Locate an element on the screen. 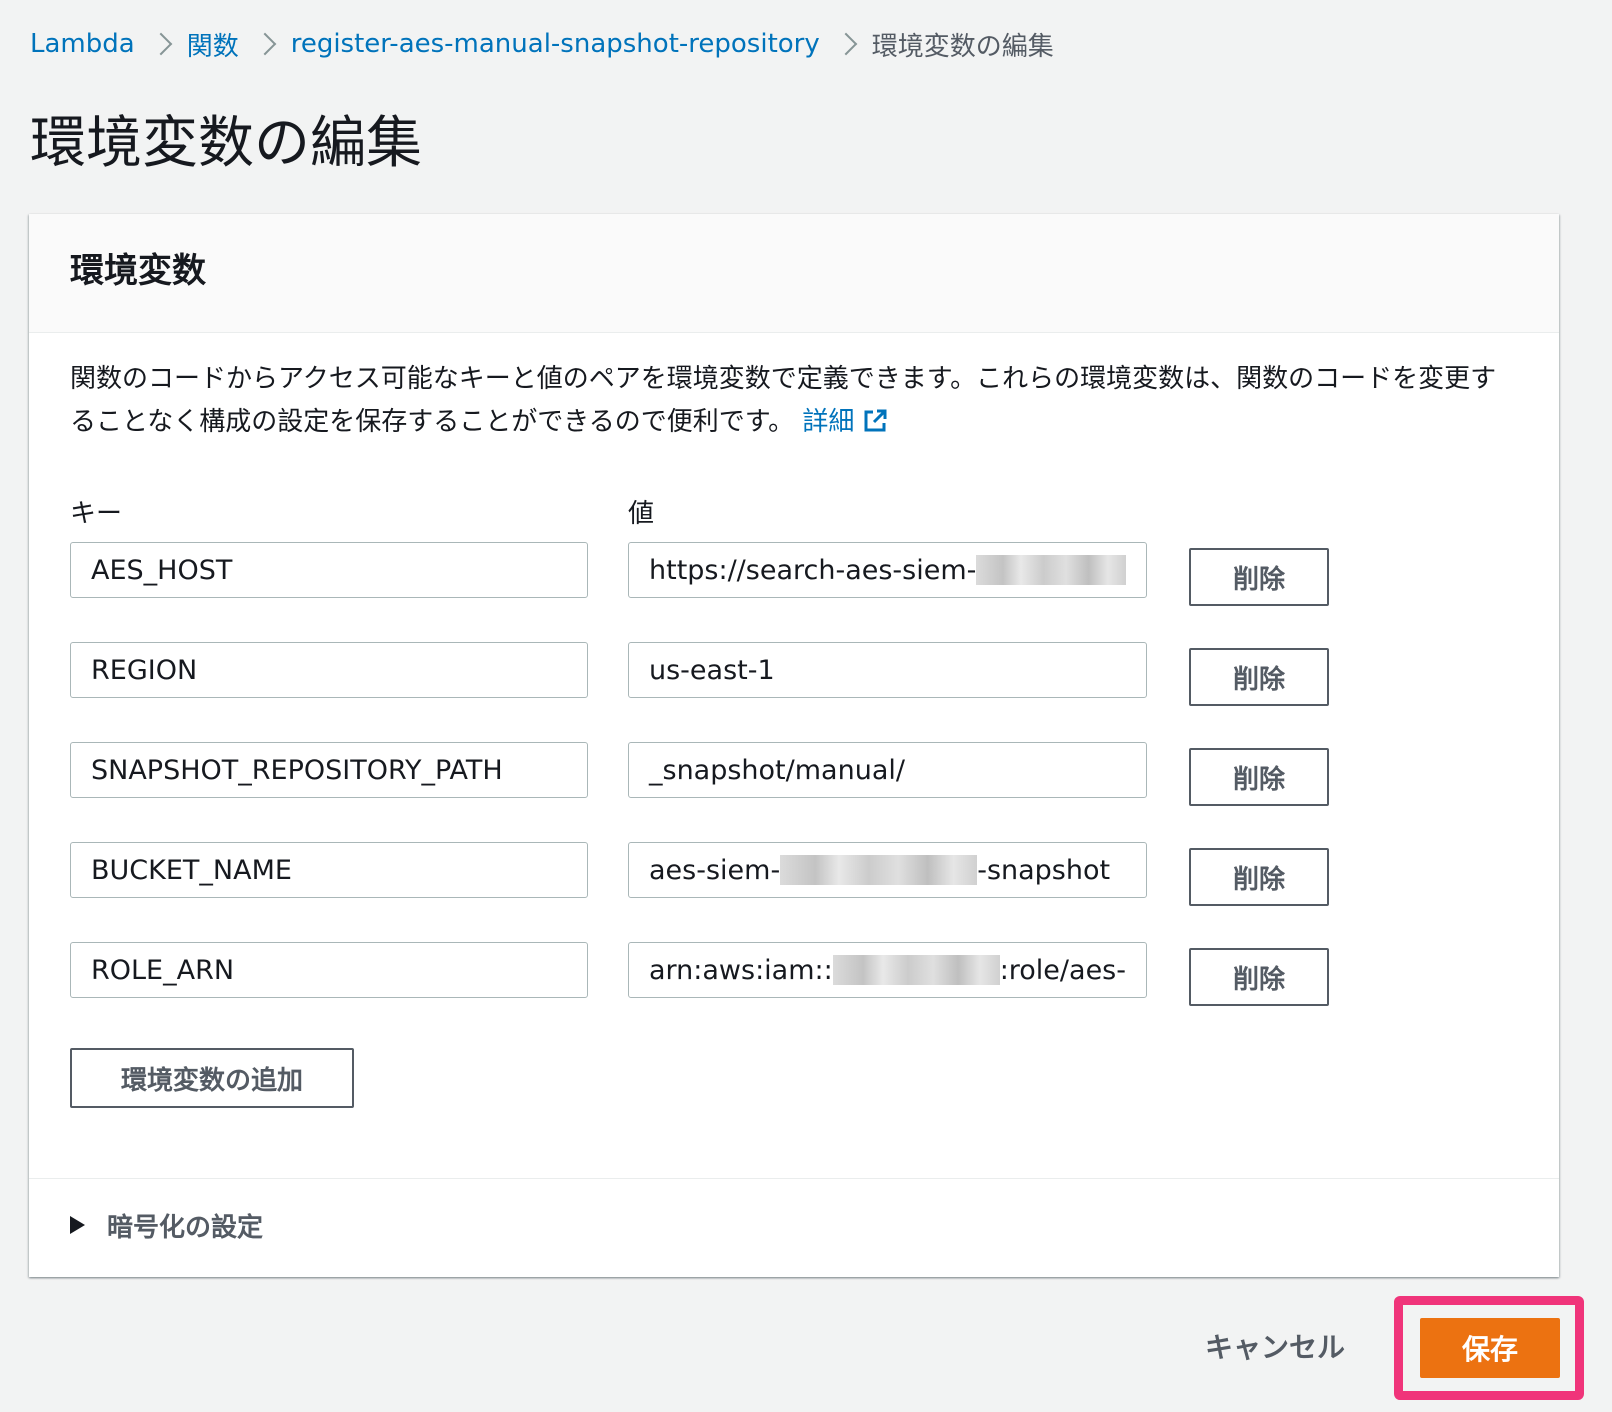  caret-right-icon is located at coordinates (77, 1225).